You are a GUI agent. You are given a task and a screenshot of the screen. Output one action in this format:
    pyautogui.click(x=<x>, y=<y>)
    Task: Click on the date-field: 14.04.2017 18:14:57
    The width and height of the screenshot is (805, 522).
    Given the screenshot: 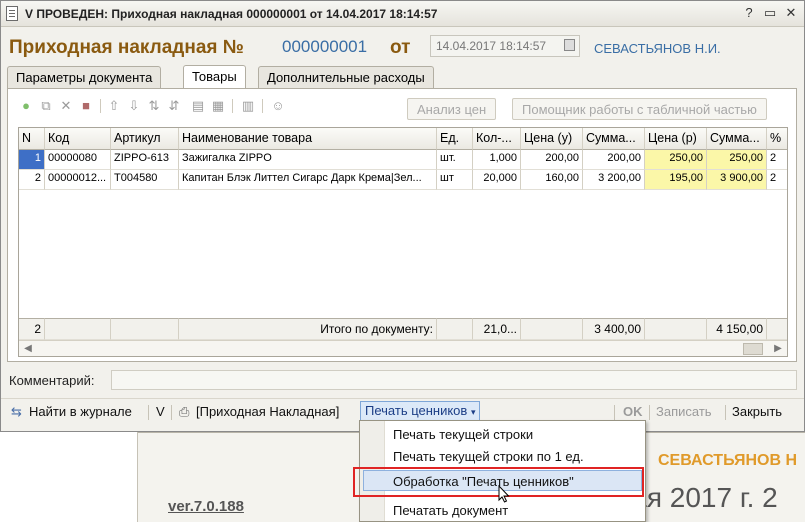 What is the action you would take?
    pyautogui.click(x=505, y=46)
    